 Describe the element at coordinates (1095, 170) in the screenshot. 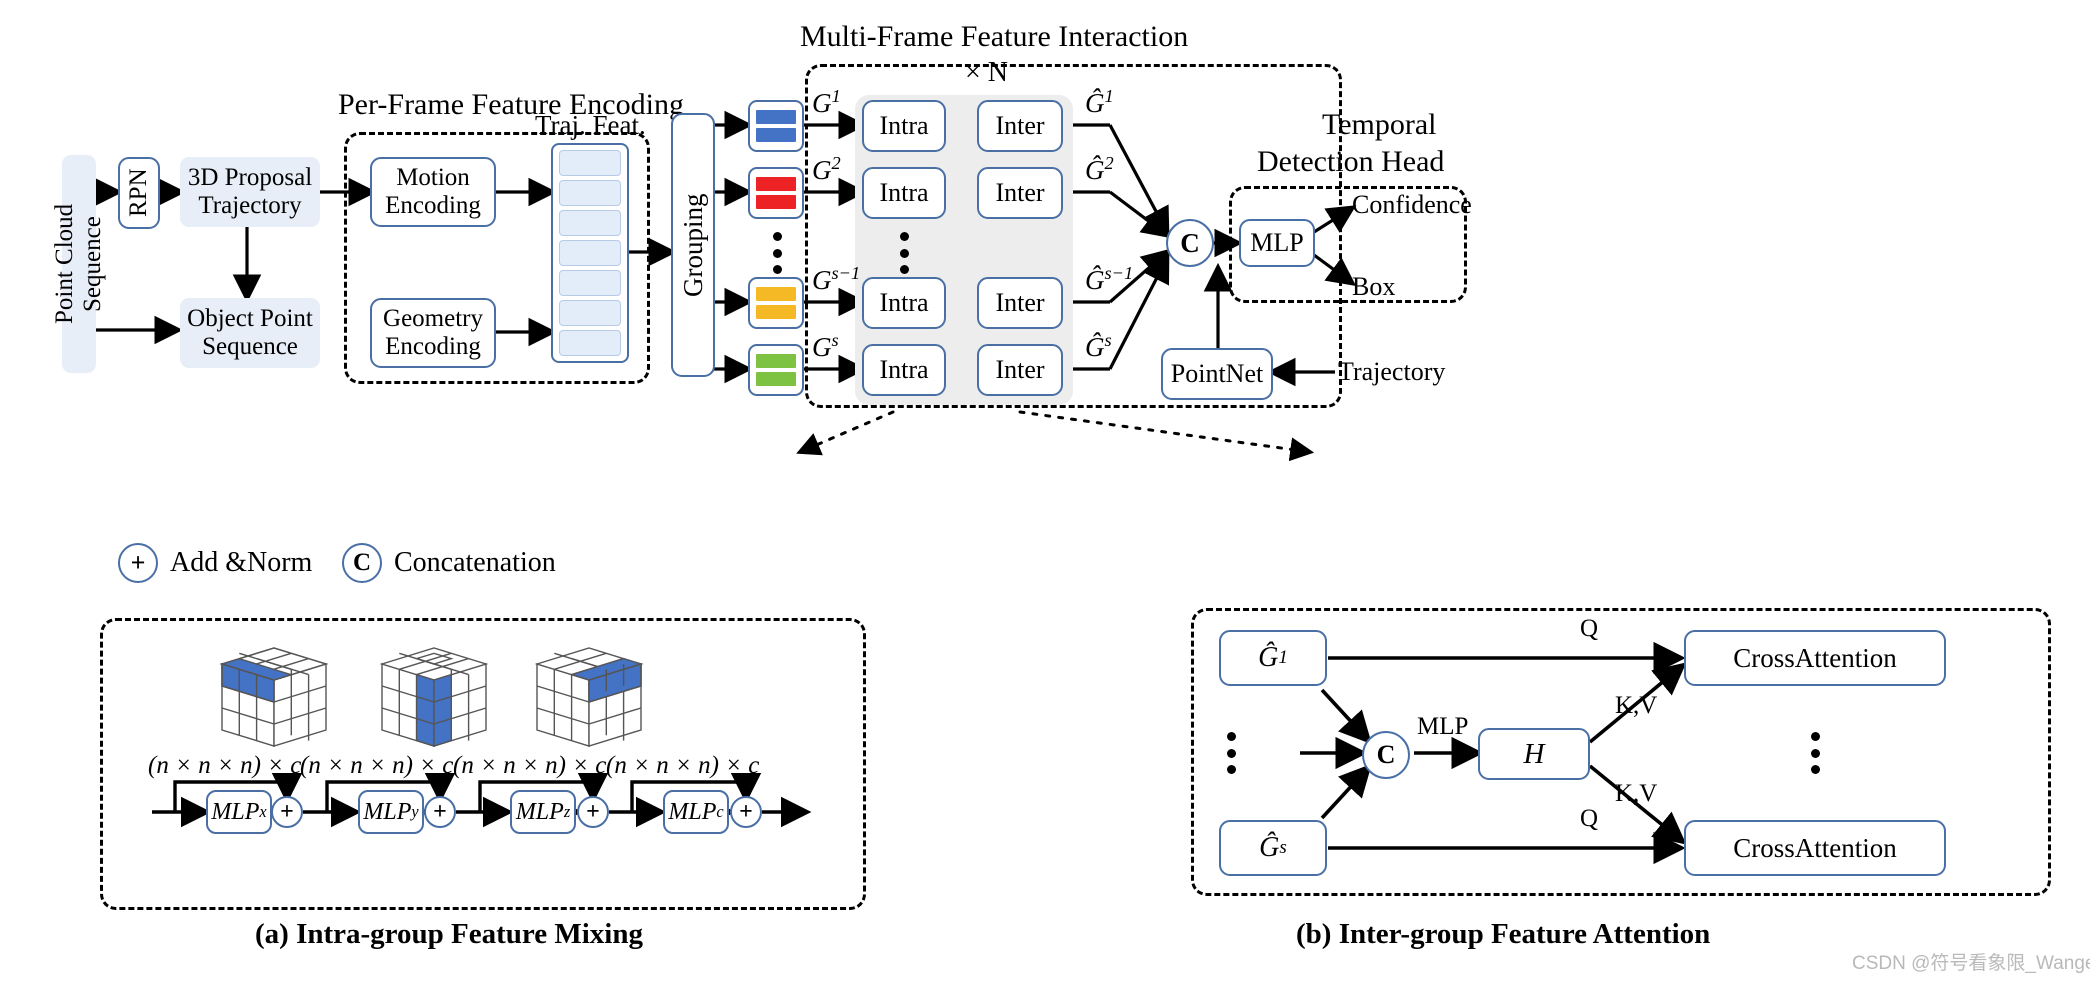

I see `ghat-2-base: Ĝ` at that location.